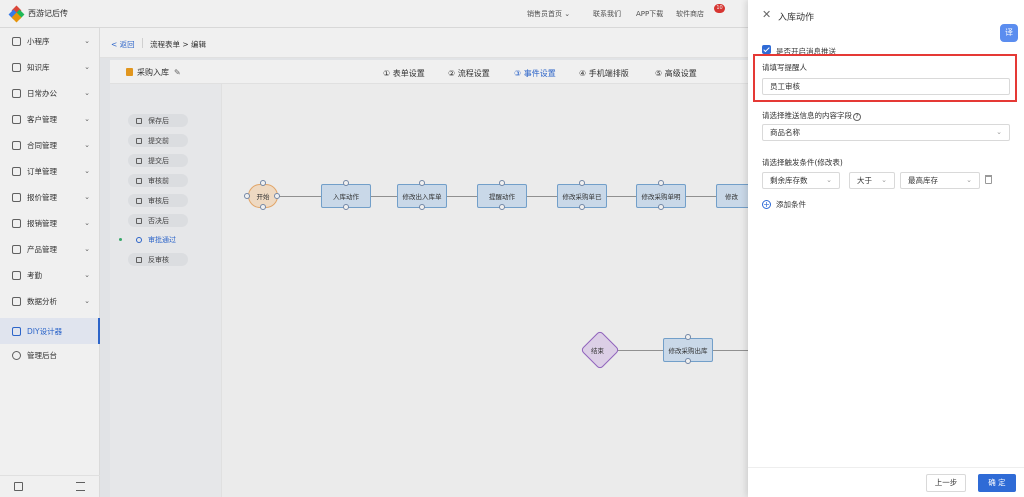 Image resolution: width=1024 pixels, height=497 pixels. What do you see at coordinates (886, 132) in the screenshot?
I see `content-field-select: 商品名称 ⌄` at bounding box center [886, 132].